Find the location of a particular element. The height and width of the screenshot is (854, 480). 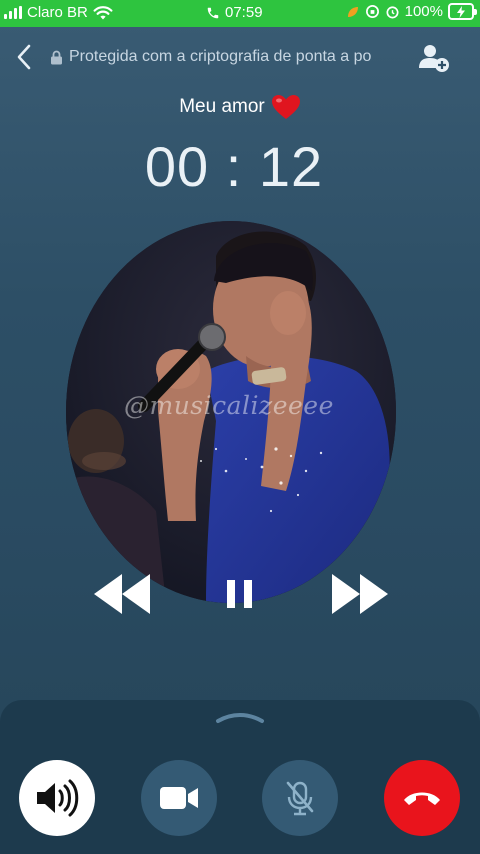

speaker-icon is located at coordinates (58, 798).